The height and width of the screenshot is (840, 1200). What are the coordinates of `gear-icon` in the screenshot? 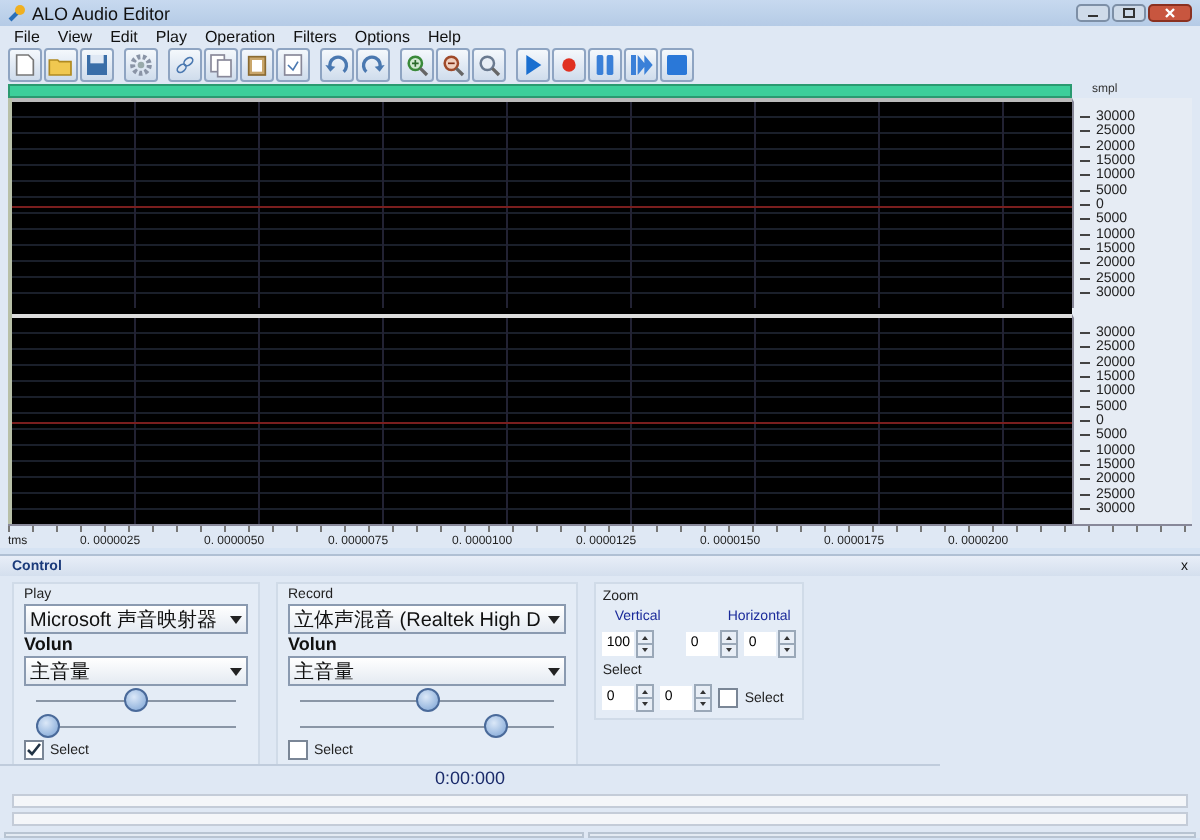 It's located at (141, 65).